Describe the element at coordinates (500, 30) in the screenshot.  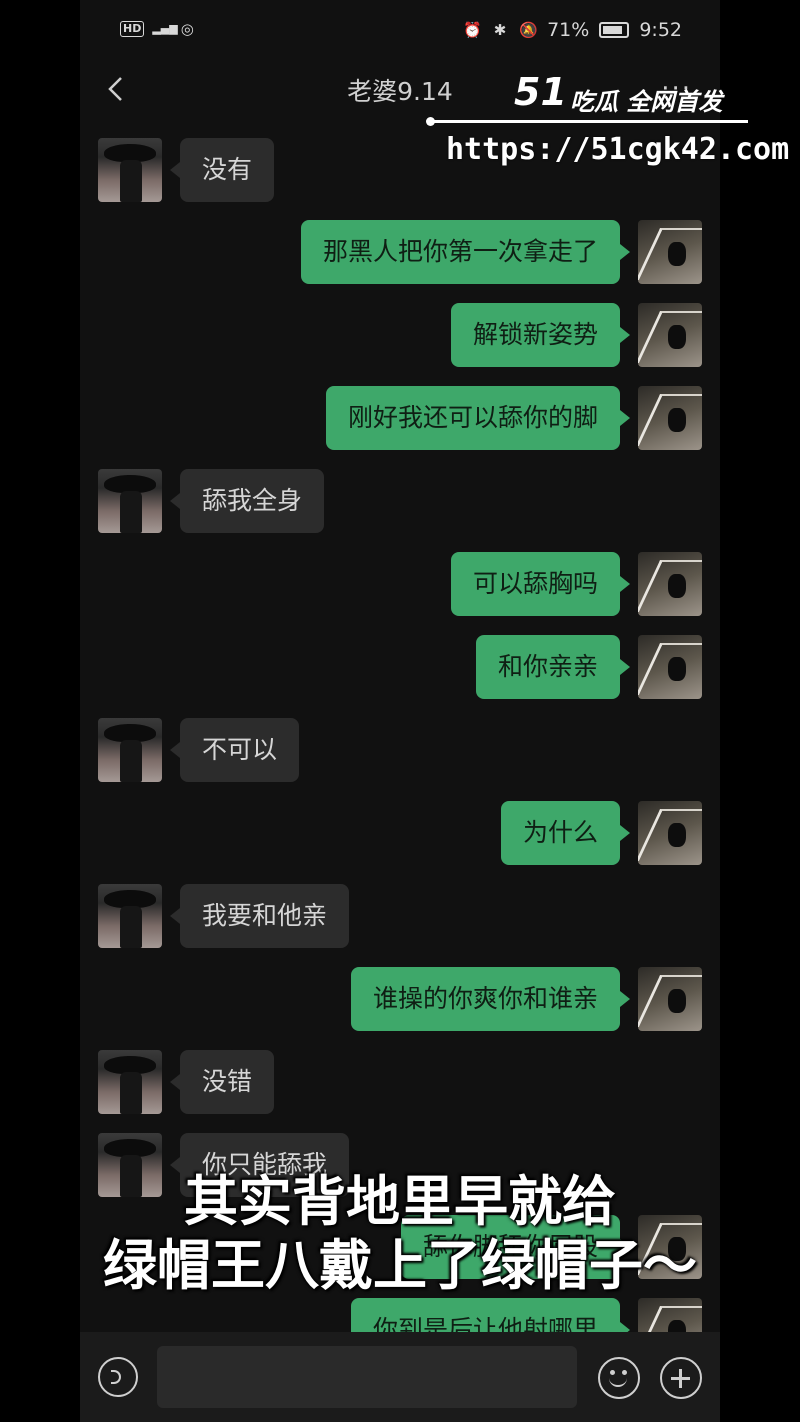
I see `bluetooth-icon: ✱` at that location.